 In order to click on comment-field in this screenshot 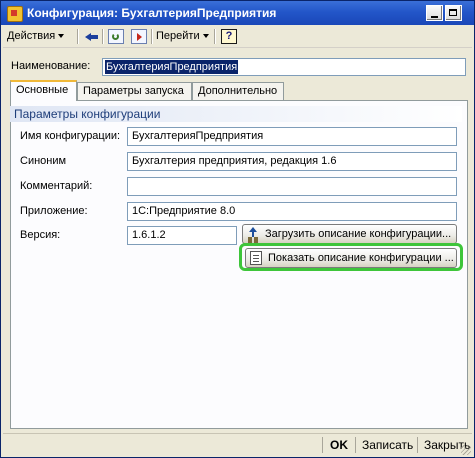, I will do `click(292, 186)`.